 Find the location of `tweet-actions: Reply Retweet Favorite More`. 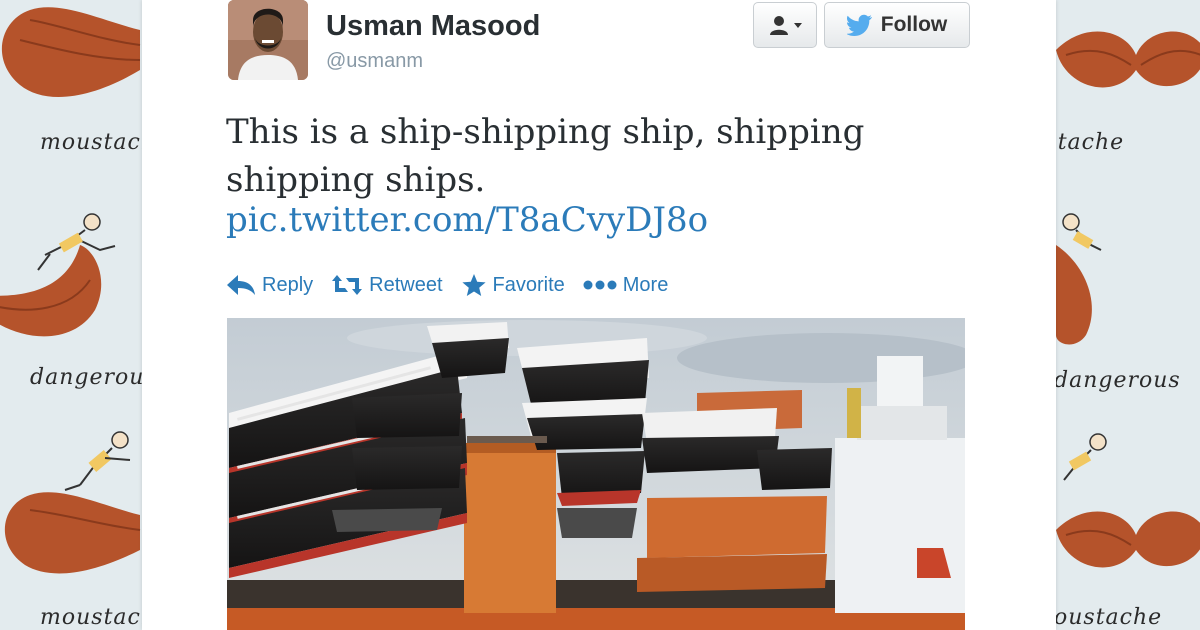

tweet-actions: Reply Retweet Favorite More is located at coordinates (456, 285).